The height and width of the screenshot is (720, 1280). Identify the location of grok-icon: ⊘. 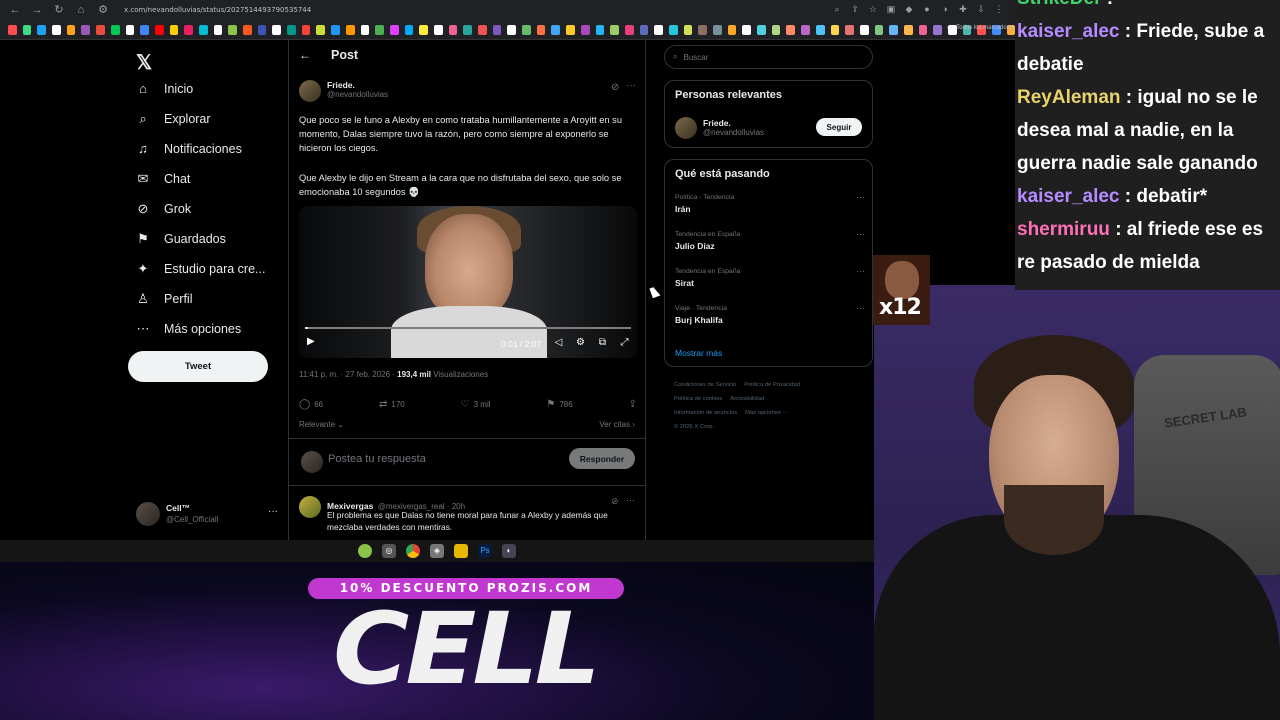
(615, 87).